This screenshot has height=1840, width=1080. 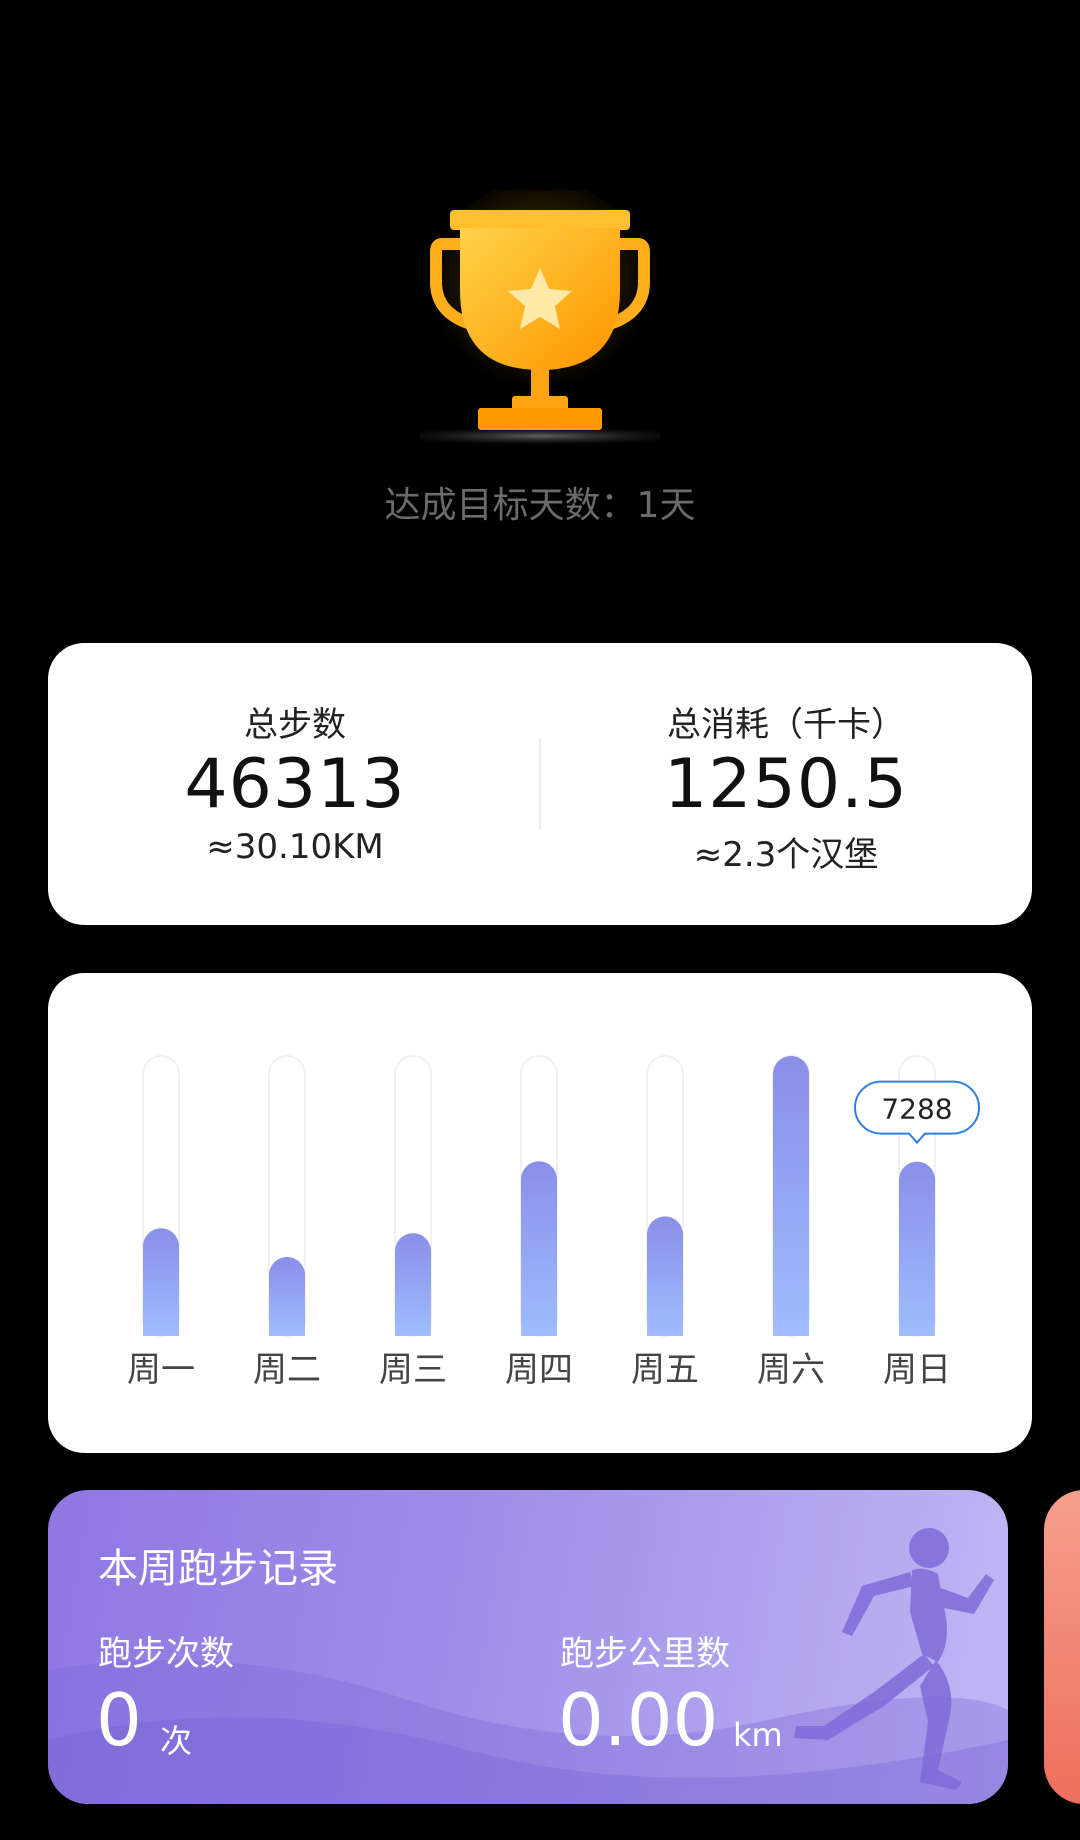 What do you see at coordinates (161, 1370) in the screenshot?
I see `day-label: 周一` at bounding box center [161, 1370].